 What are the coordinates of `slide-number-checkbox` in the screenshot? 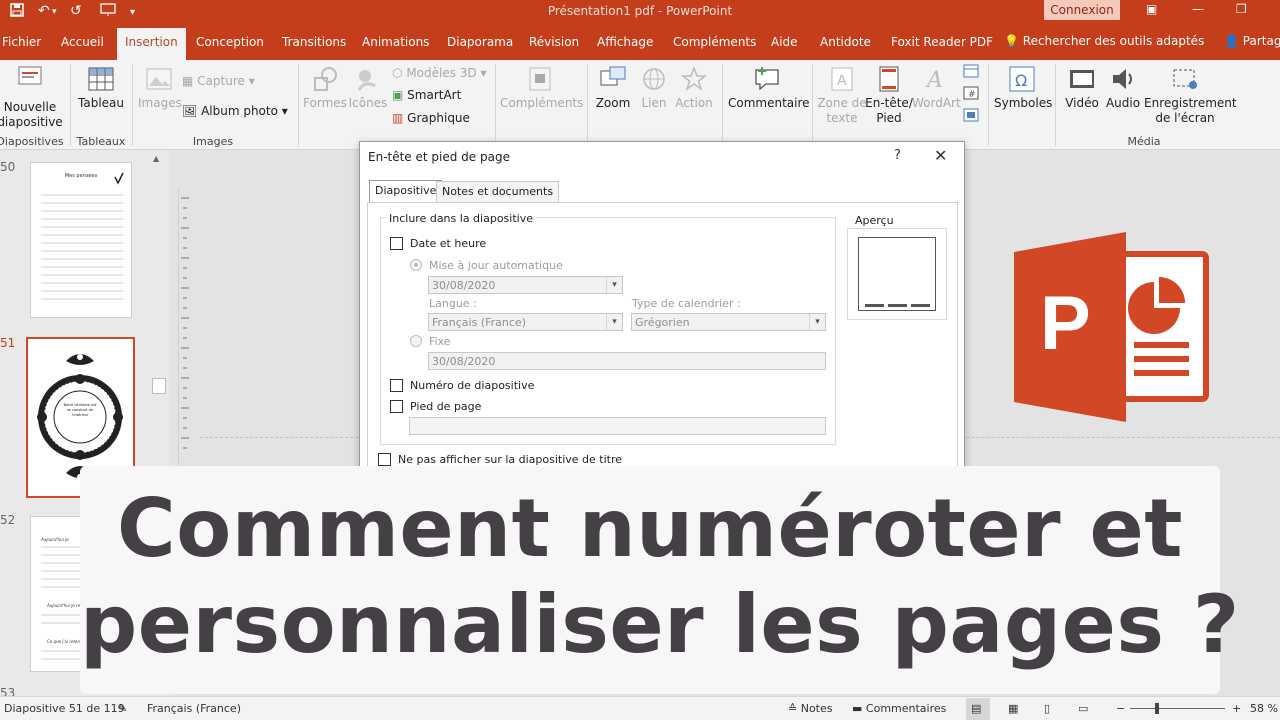 It's located at (396, 385).